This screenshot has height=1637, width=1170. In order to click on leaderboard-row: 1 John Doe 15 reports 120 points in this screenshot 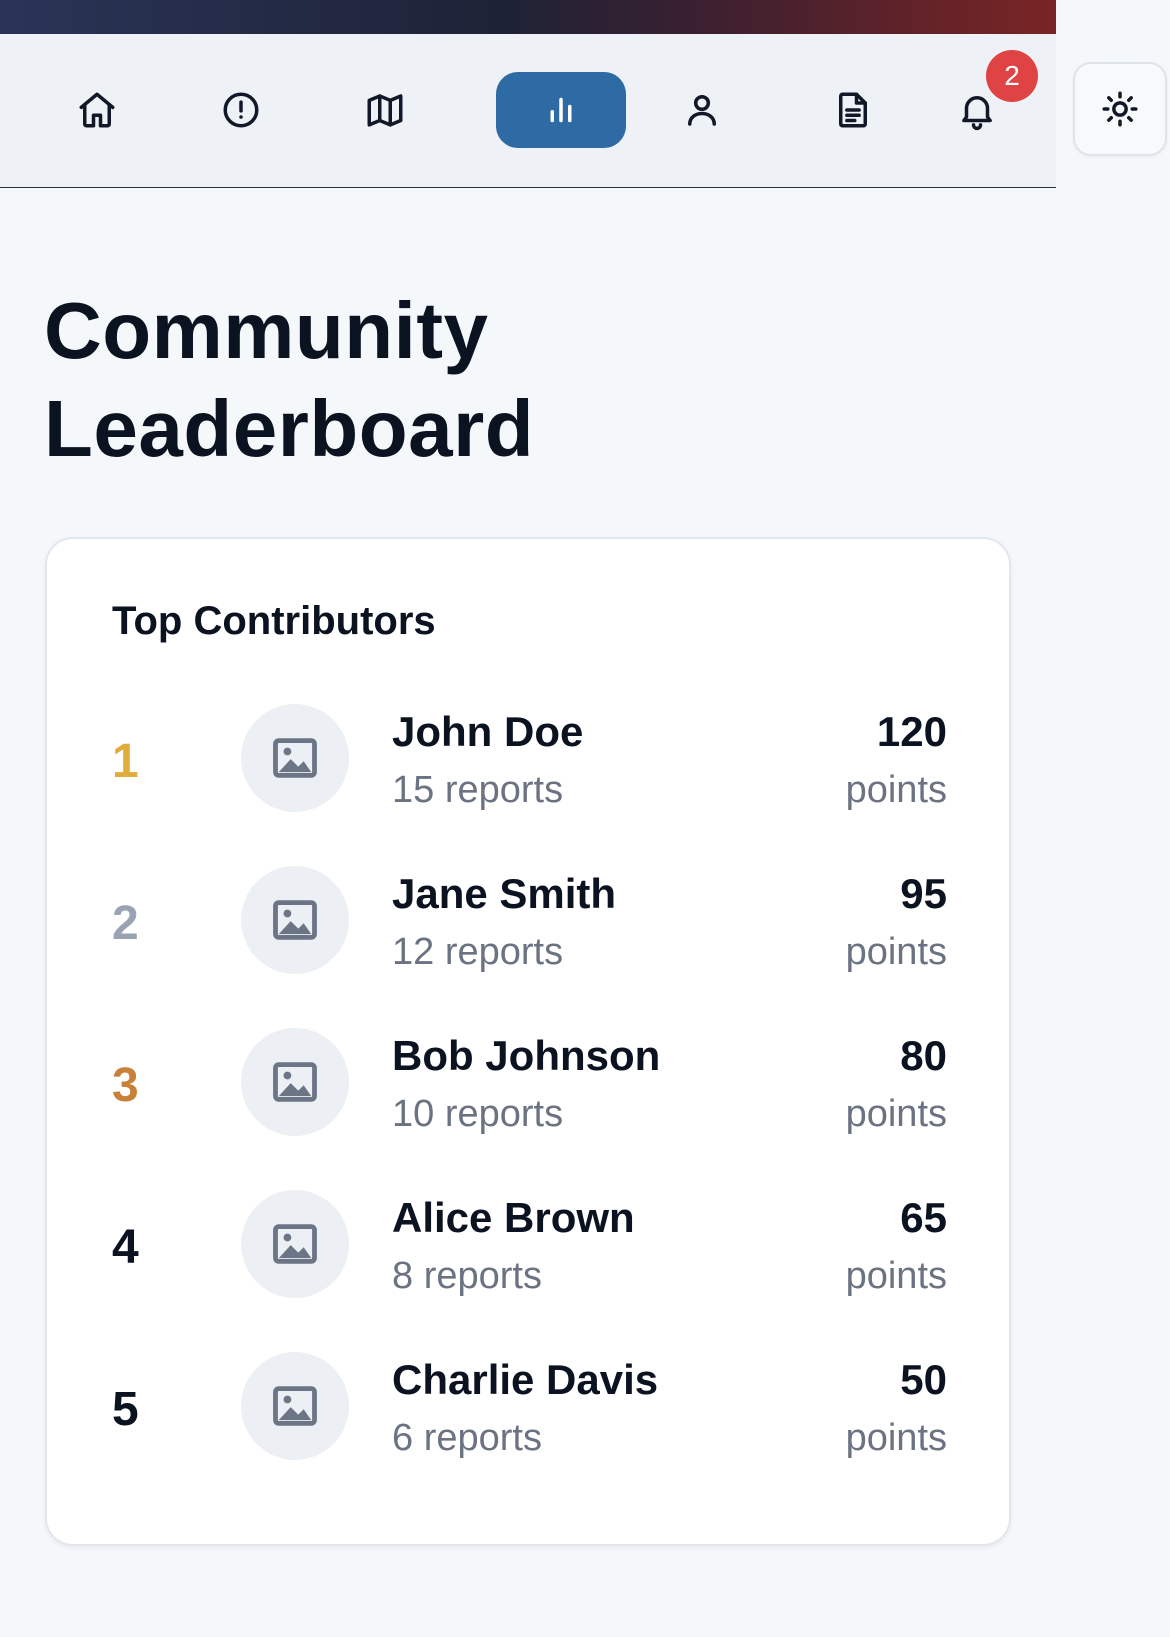, I will do `click(530, 785)`.